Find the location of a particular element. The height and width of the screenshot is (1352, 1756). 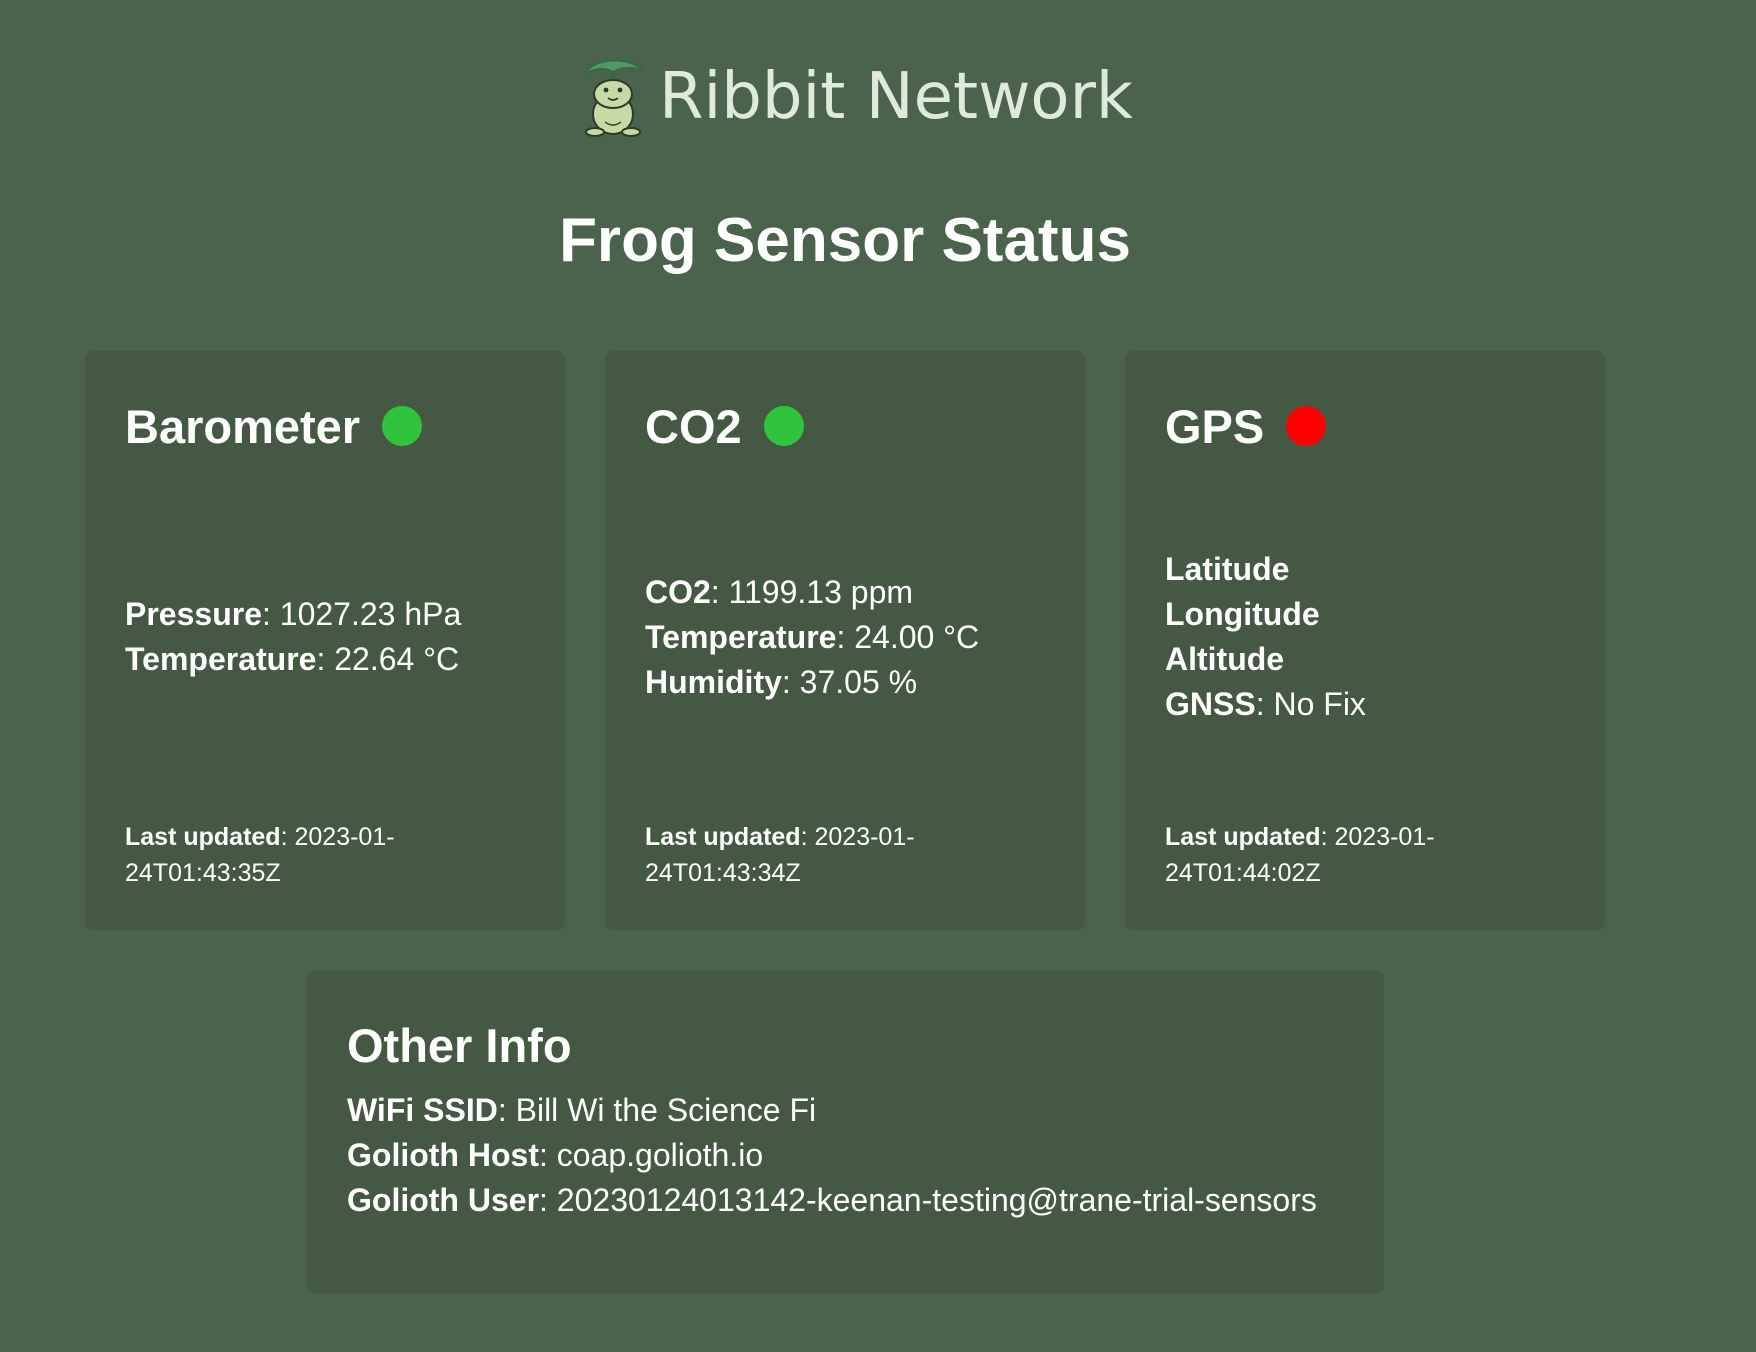

co2-status-indicator is located at coordinates (783, 426).